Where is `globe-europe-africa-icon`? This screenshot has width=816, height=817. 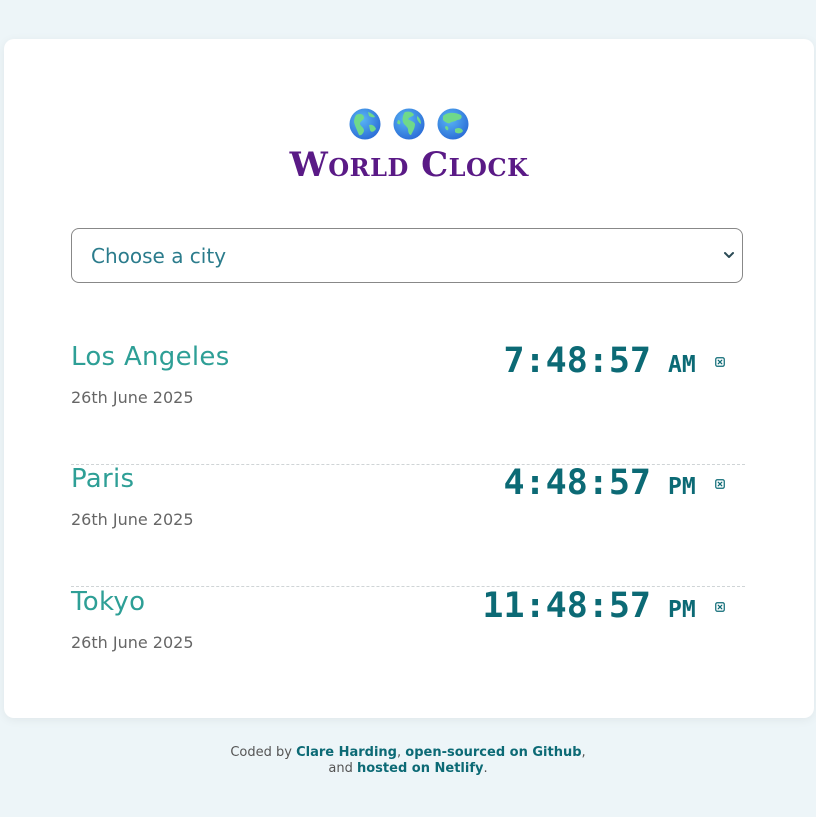 globe-europe-africa-icon is located at coordinates (409, 124).